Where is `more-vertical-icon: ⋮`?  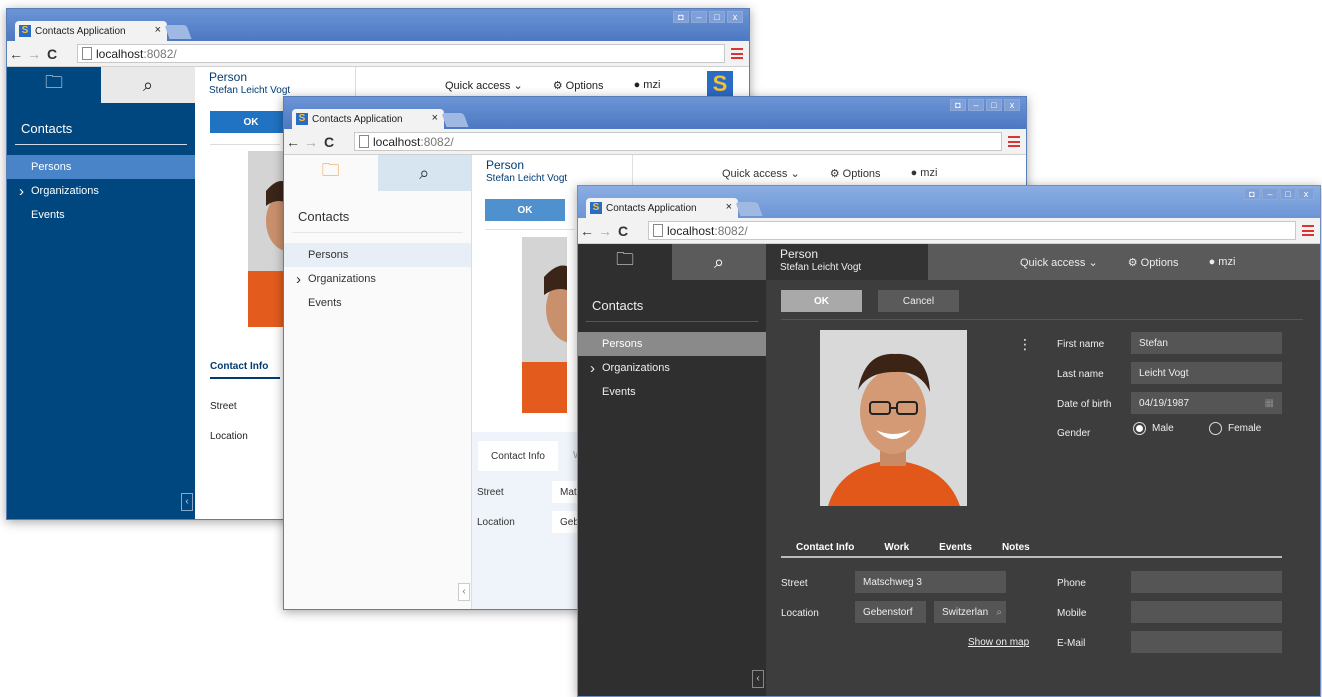 more-vertical-icon: ⋮ is located at coordinates (1025, 344).